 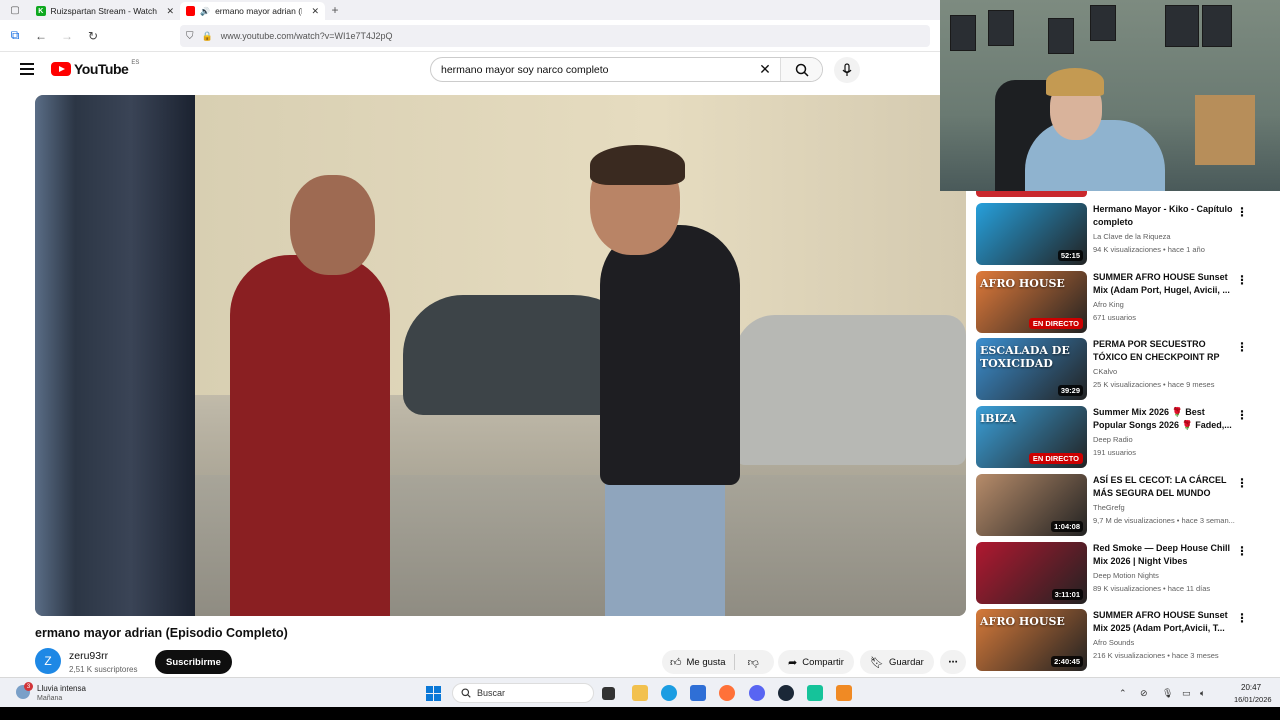 I want to click on audio-icon: 🔊, so click(x=205, y=11).